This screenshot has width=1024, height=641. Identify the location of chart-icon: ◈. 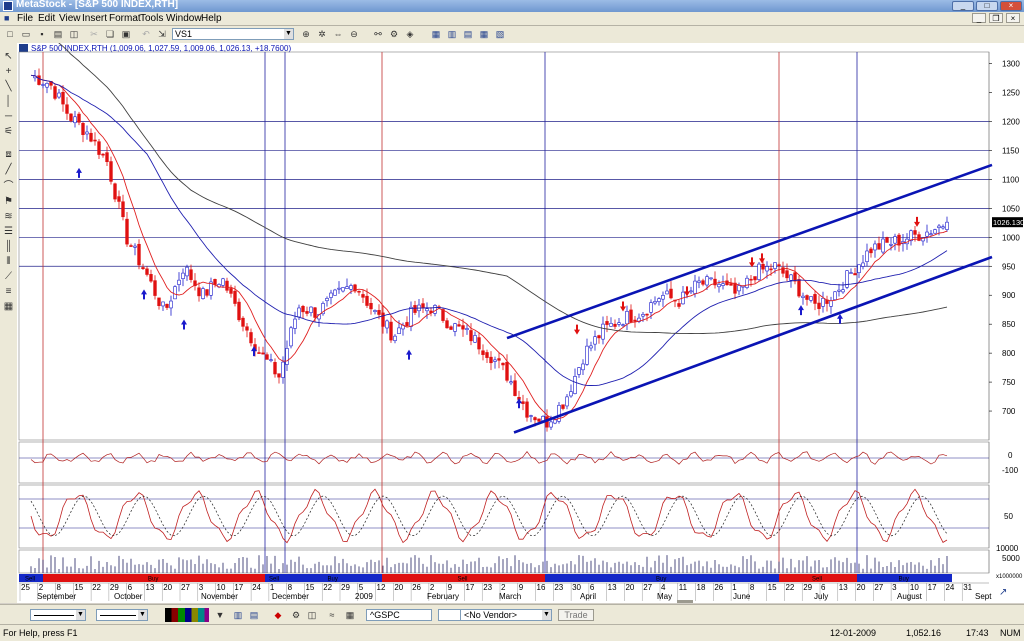
(410, 34).